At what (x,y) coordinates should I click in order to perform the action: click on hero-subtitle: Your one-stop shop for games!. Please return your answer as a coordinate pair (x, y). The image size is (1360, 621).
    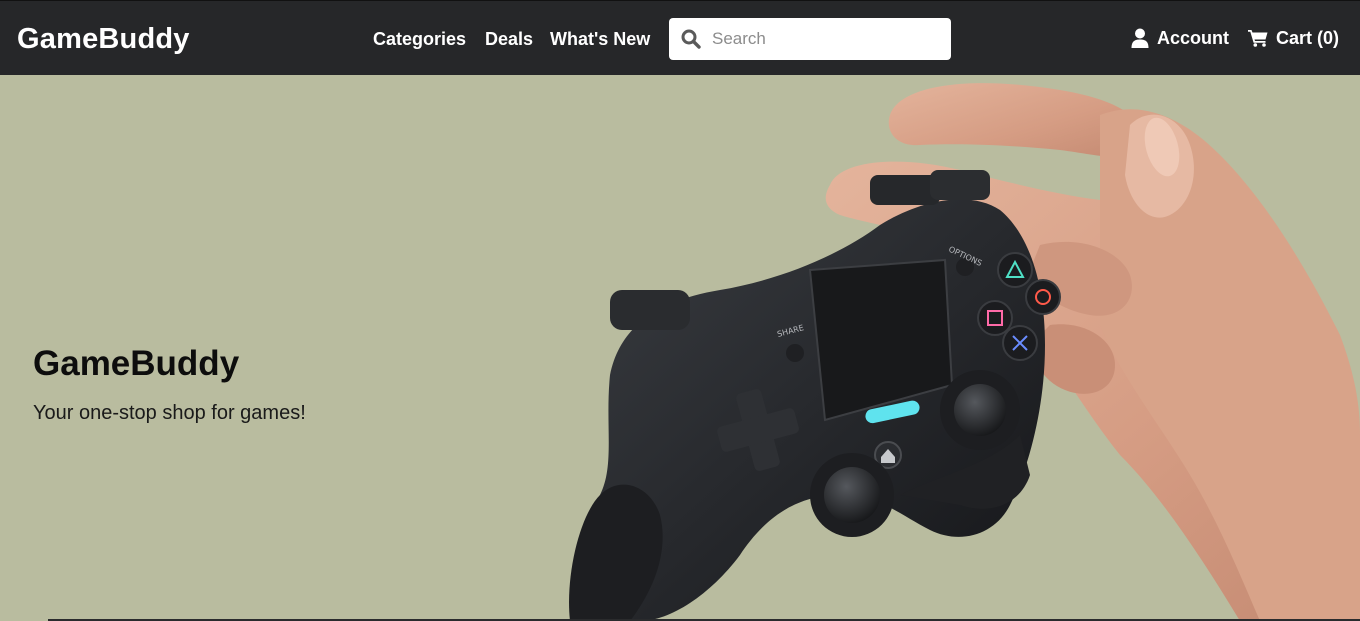
    Looking at the image, I should click on (169, 413).